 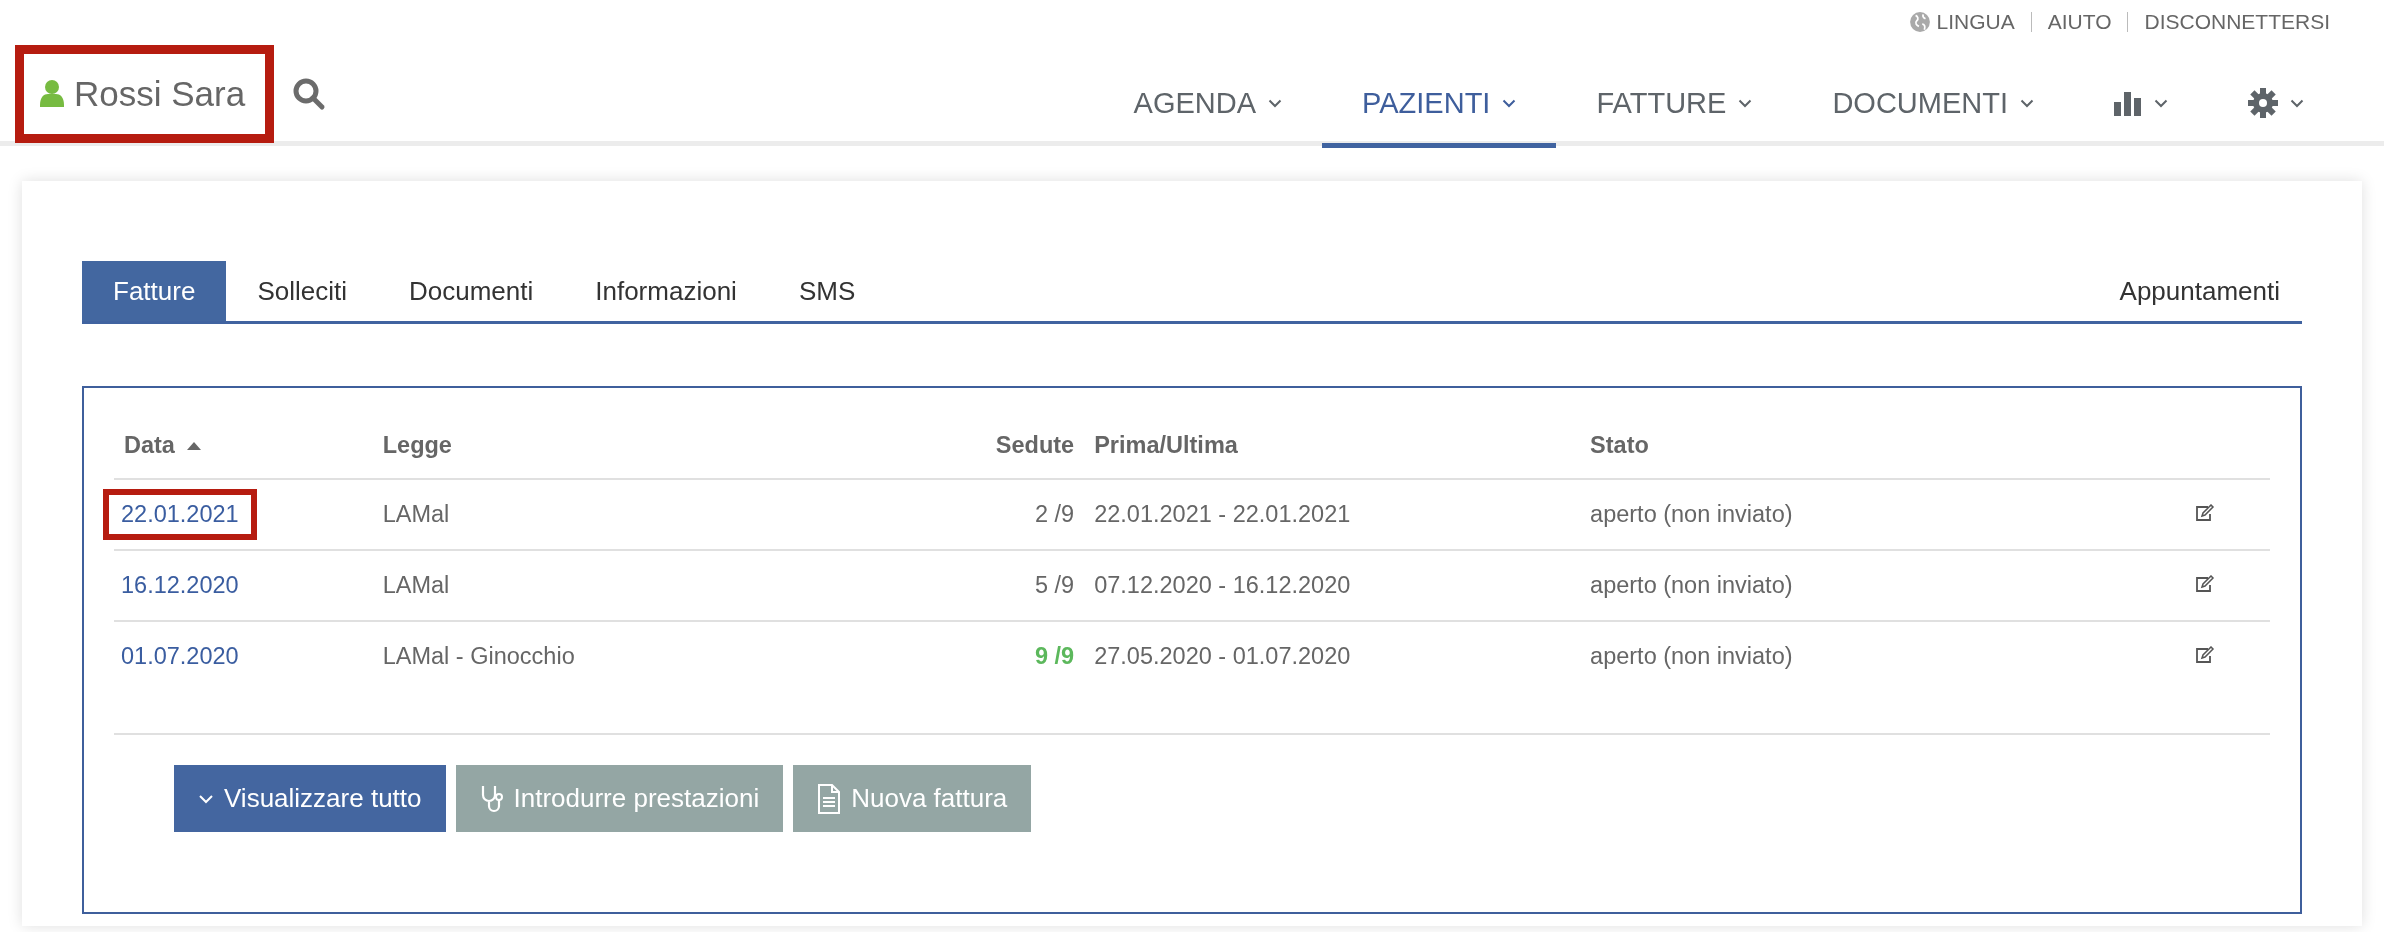 What do you see at coordinates (1919, 22) in the screenshot?
I see `globe-icon` at bounding box center [1919, 22].